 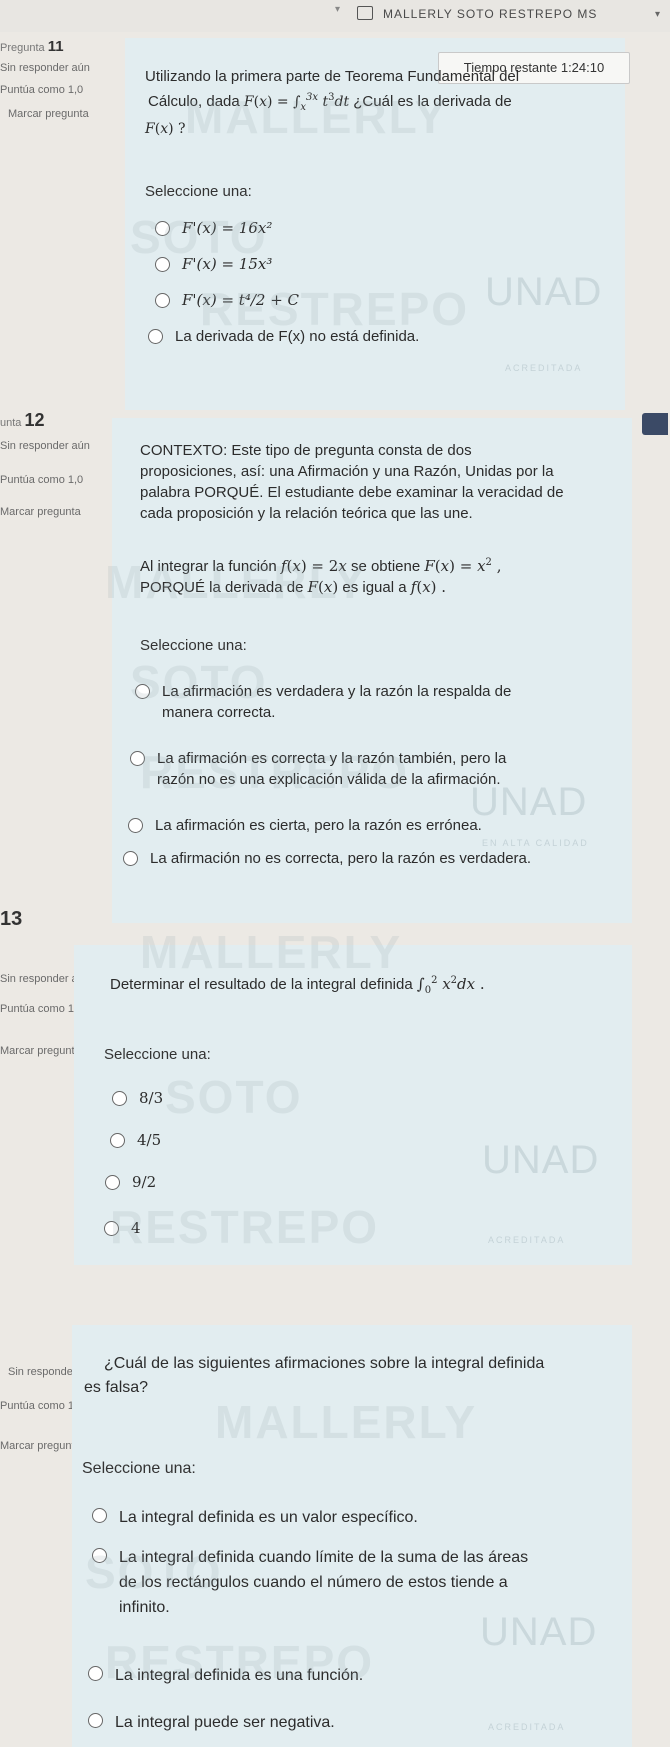 I want to click on question-label: Pregunta 11, so click(x=32, y=46).